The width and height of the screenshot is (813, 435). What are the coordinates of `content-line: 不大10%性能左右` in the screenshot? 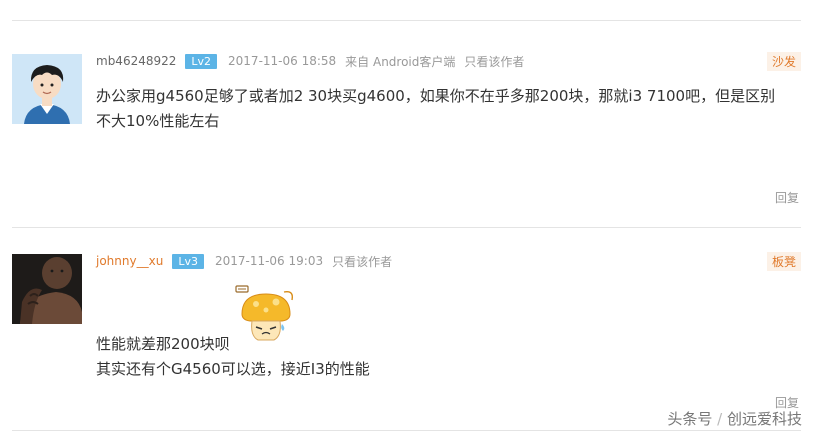 It's located at (158, 121).